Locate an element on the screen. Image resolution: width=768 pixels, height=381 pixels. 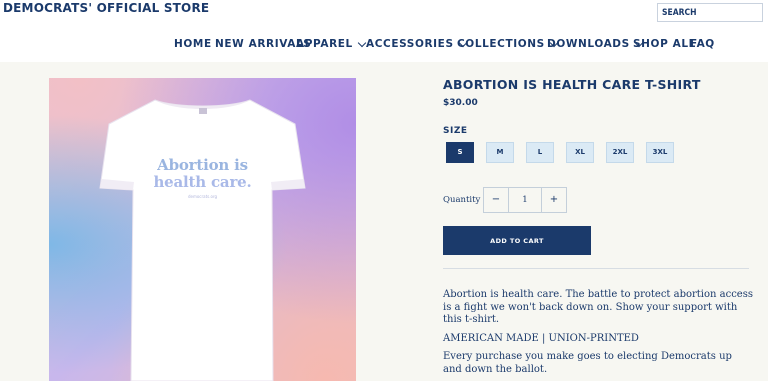
product-made-note: AMERICAN MADE | UNION-PRINTED is located at coordinates (541, 338).